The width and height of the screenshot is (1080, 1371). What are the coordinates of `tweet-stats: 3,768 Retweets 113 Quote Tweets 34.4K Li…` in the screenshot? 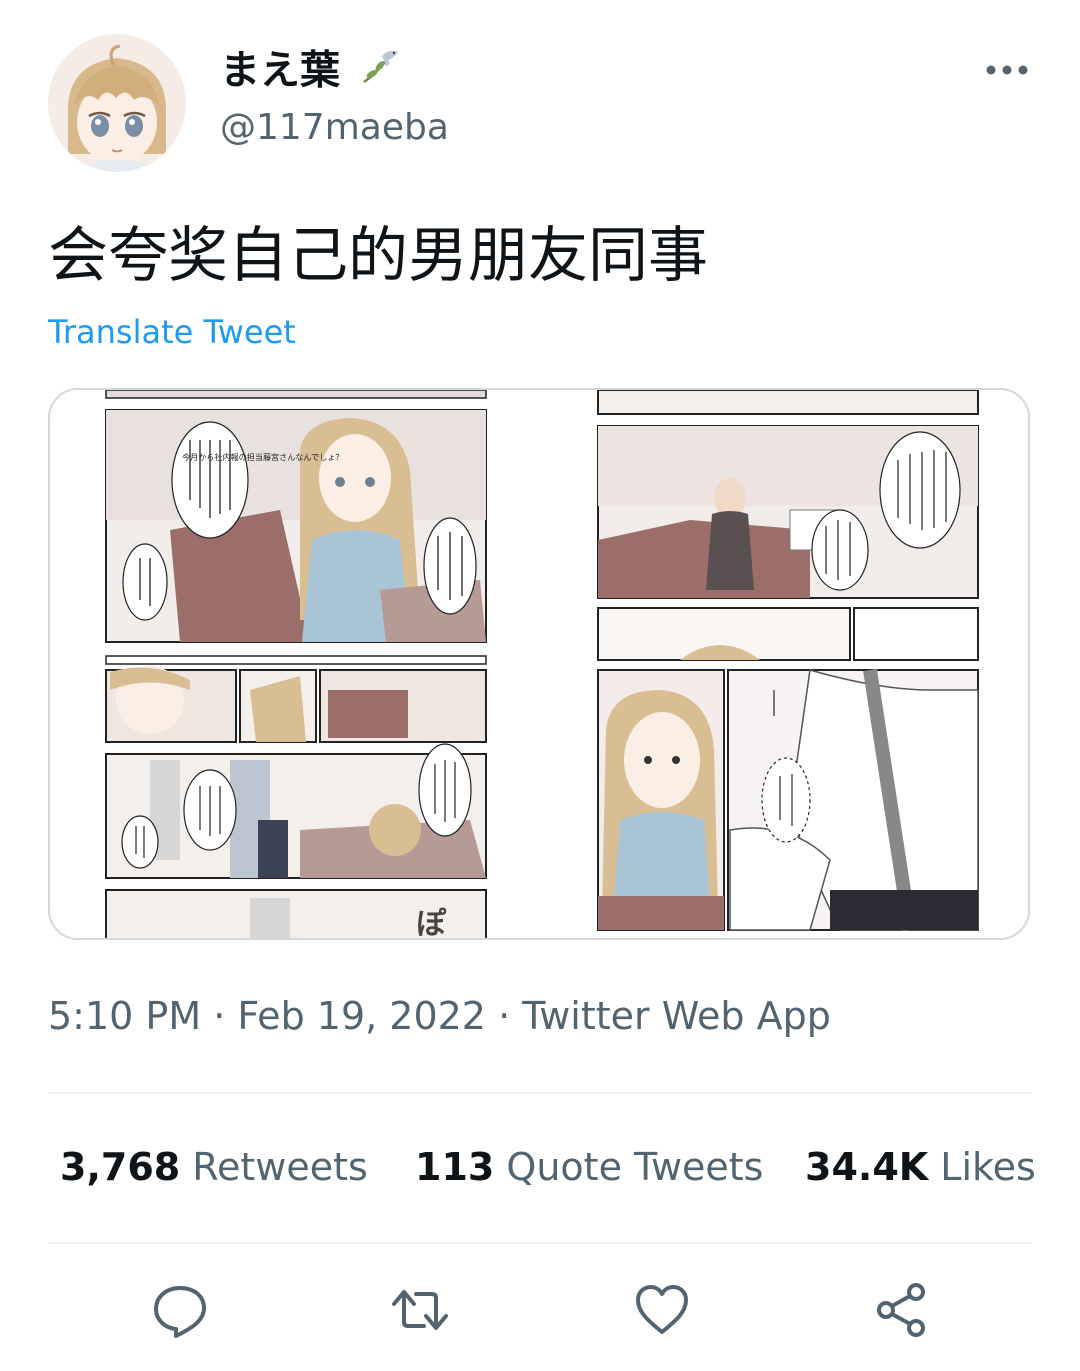 It's located at (550, 1167).